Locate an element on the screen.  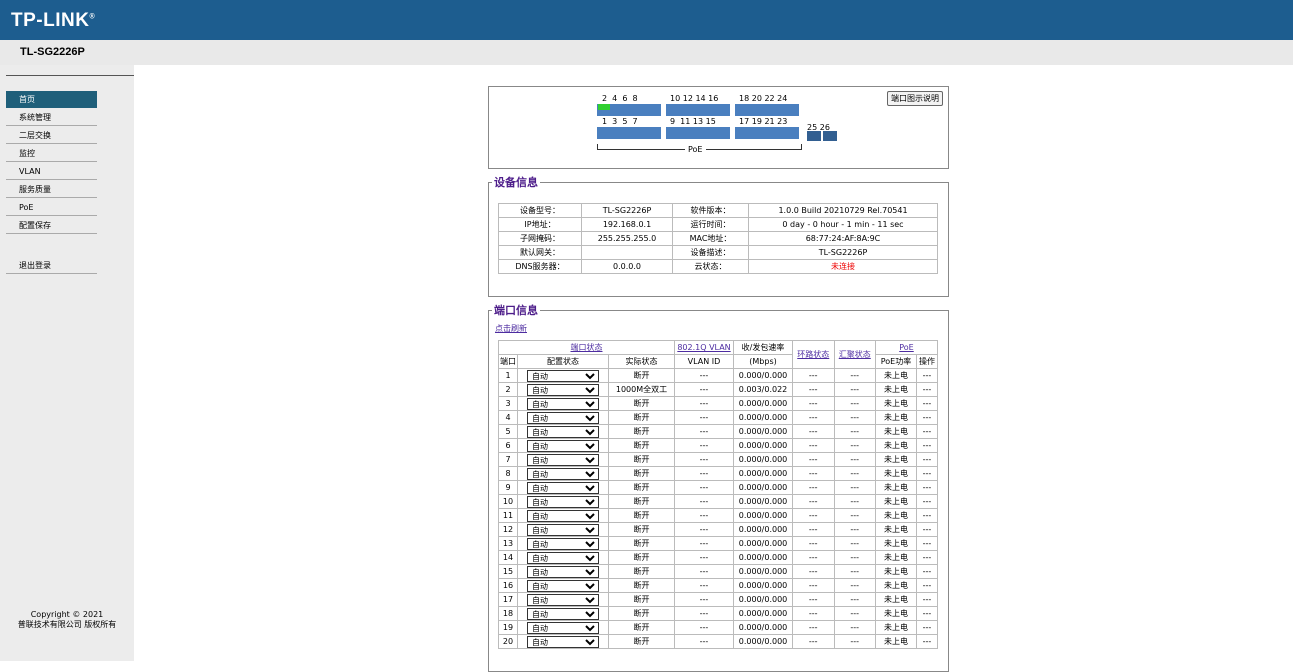
table-cell: 19 is located at coordinates (508, 627).